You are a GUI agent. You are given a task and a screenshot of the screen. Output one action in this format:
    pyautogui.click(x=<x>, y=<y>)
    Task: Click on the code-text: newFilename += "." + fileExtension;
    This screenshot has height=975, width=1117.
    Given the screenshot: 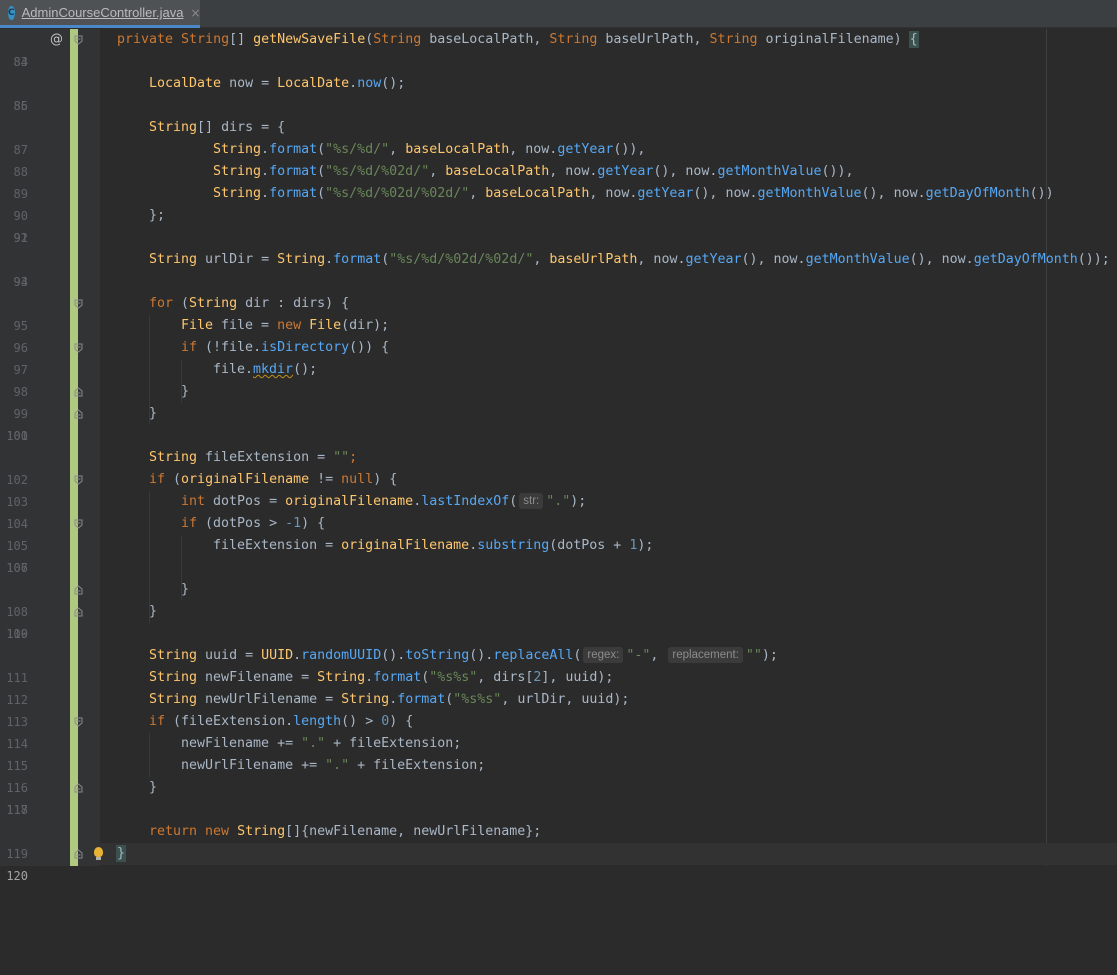 What is the action you would take?
    pyautogui.click(x=321, y=743)
    